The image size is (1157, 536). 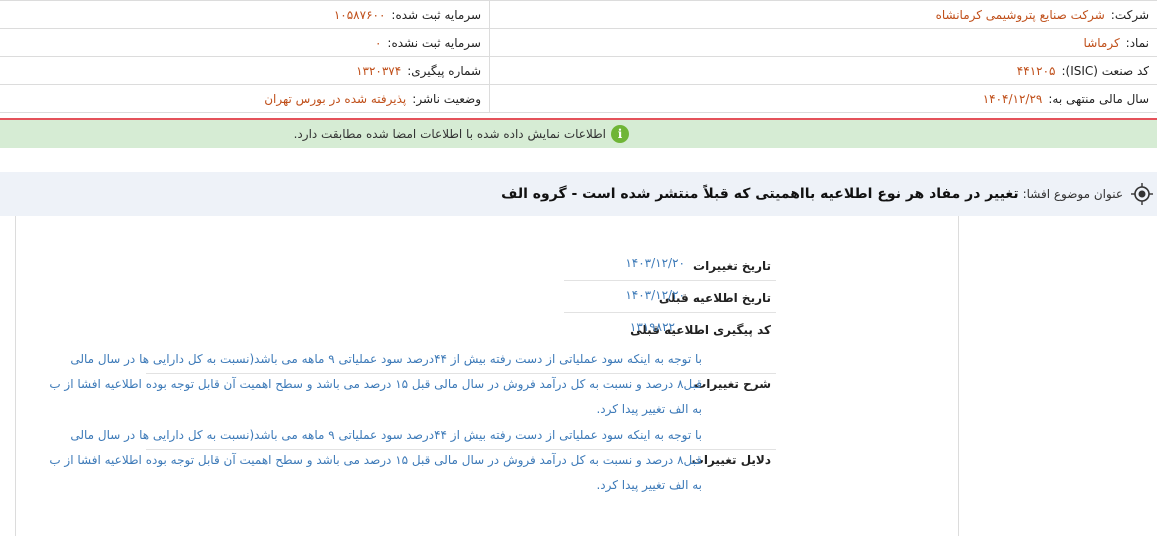 What do you see at coordinates (378, 42) in the screenshot?
I see `unregistered-capital-value: ۰` at bounding box center [378, 42].